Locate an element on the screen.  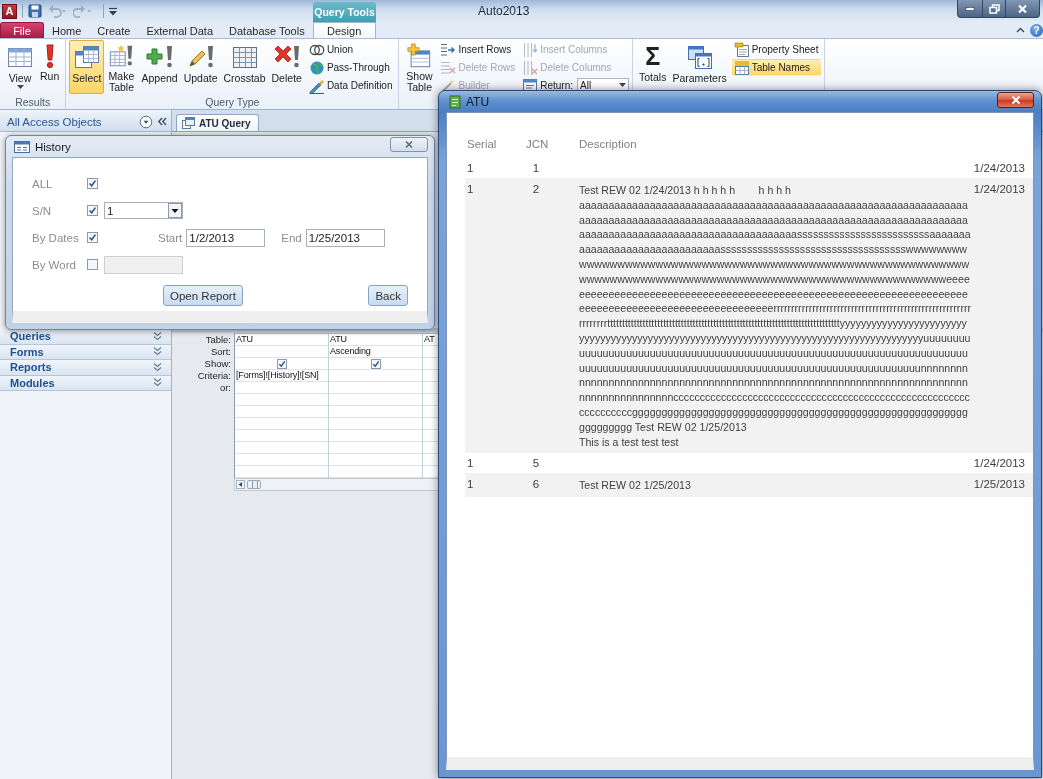
field-label: S/N is located at coordinates (42, 210).